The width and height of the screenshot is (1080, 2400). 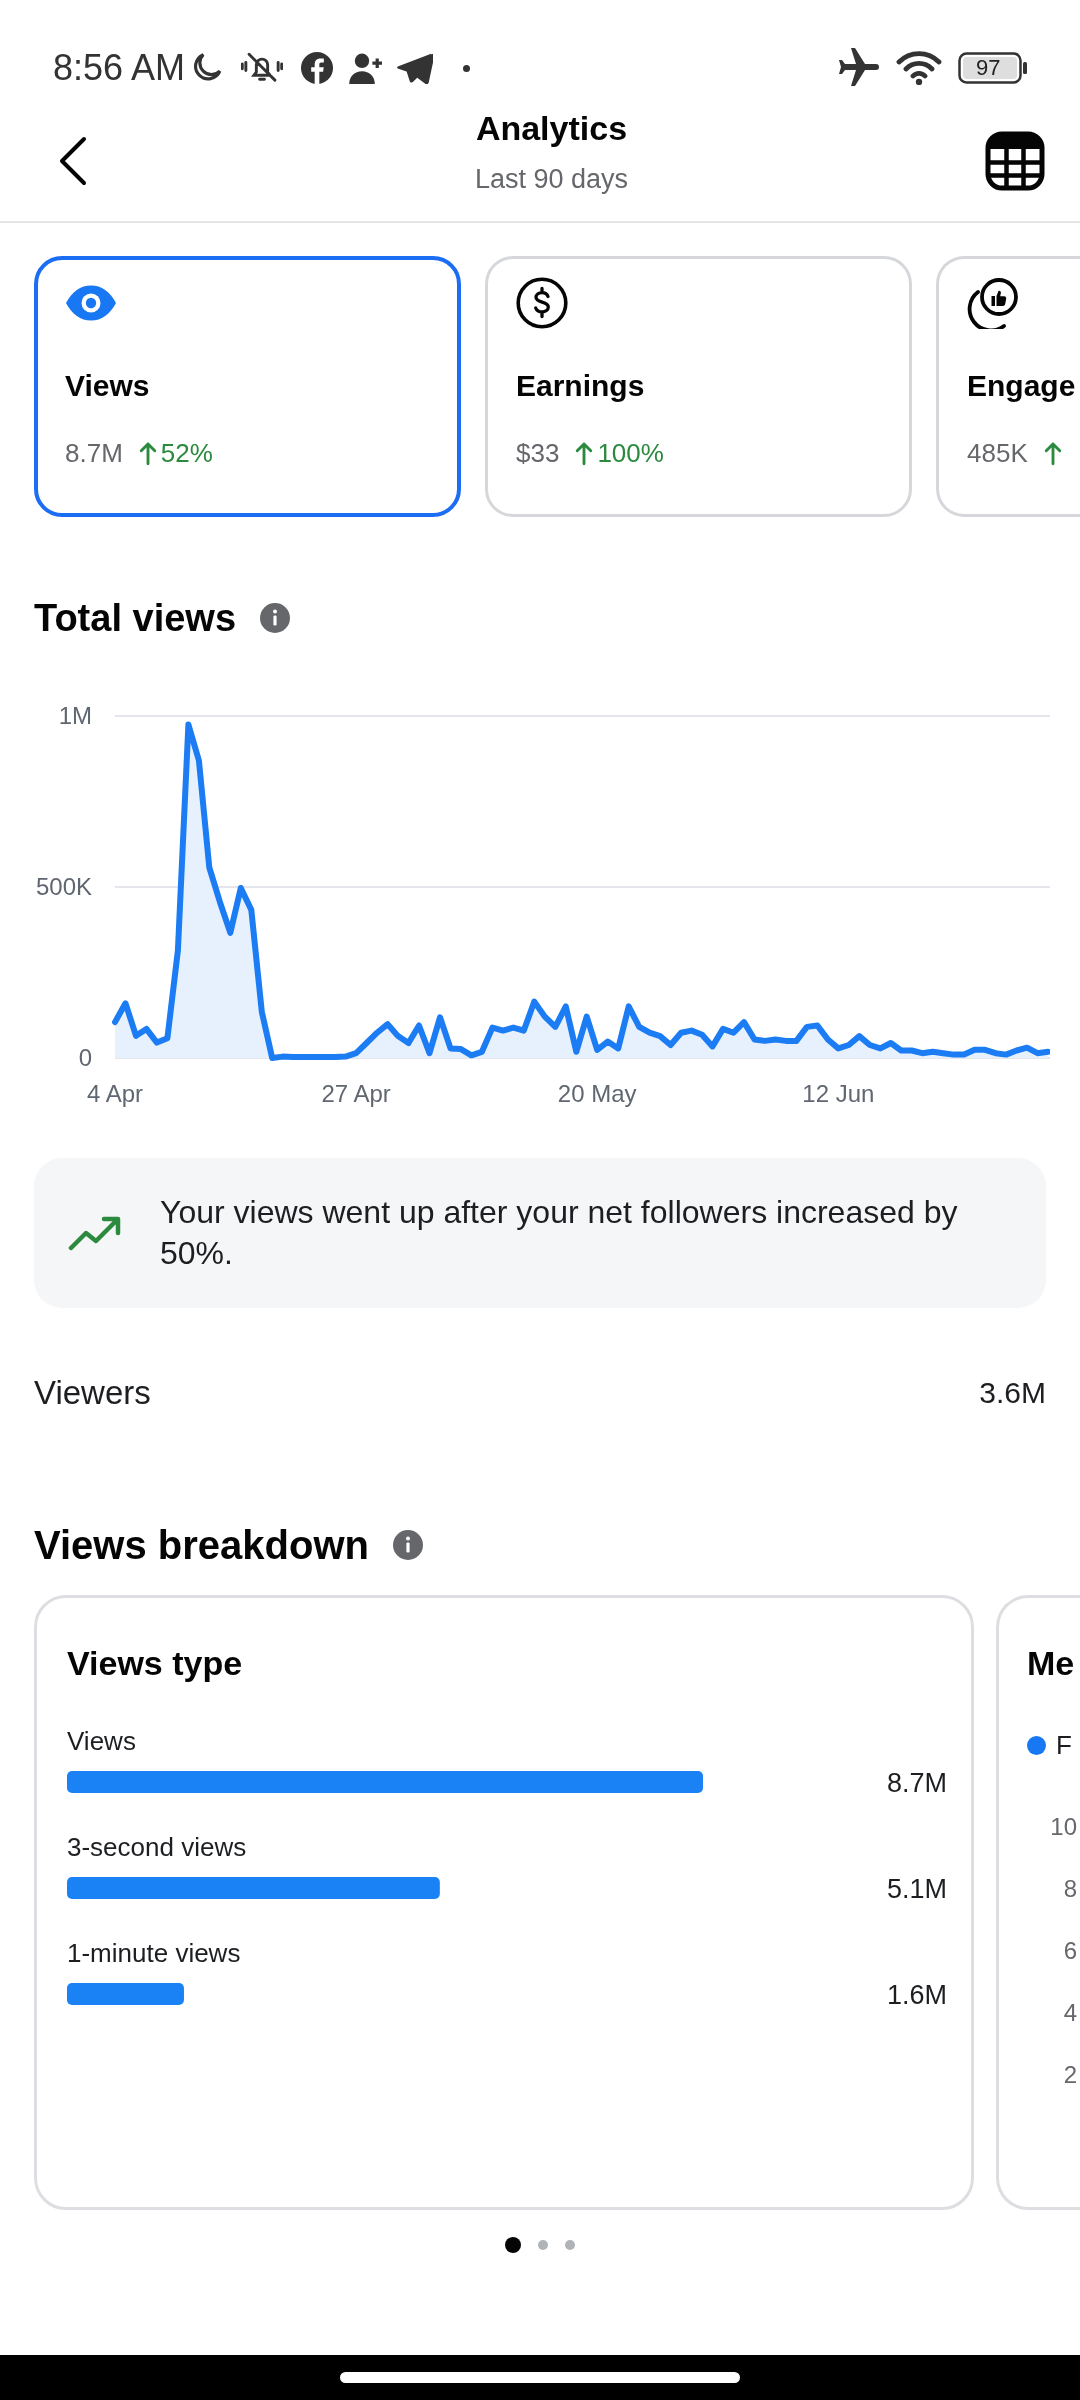 I want to click on y-axis-label: 500K, so click(x=63, y=886).